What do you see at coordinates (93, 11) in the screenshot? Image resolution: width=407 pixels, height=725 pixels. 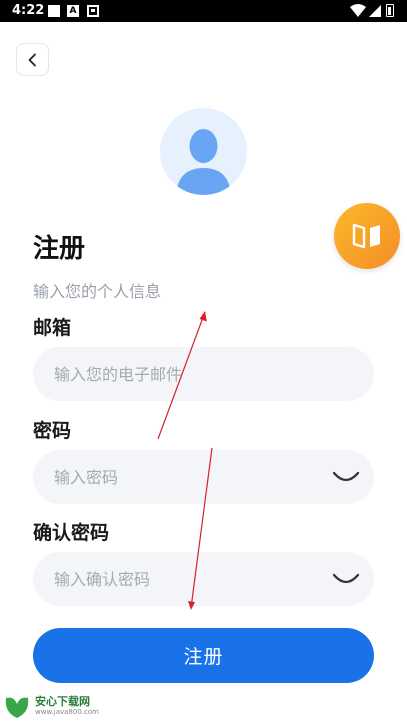 I see `notification-box-icon` at bounding box center [93, 11].